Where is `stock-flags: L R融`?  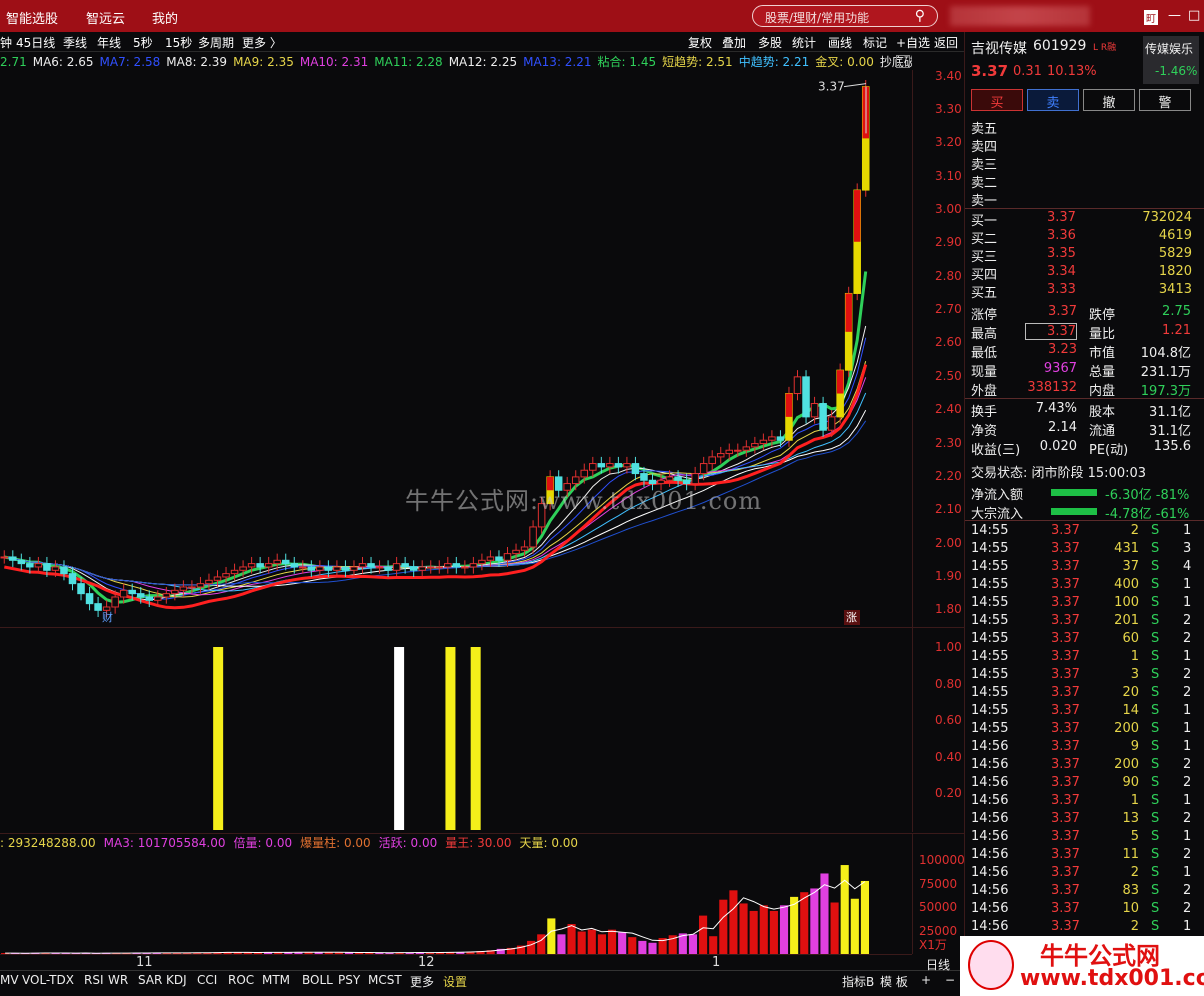 stock-flags: L R融 is located at coordinates (1105, 48).